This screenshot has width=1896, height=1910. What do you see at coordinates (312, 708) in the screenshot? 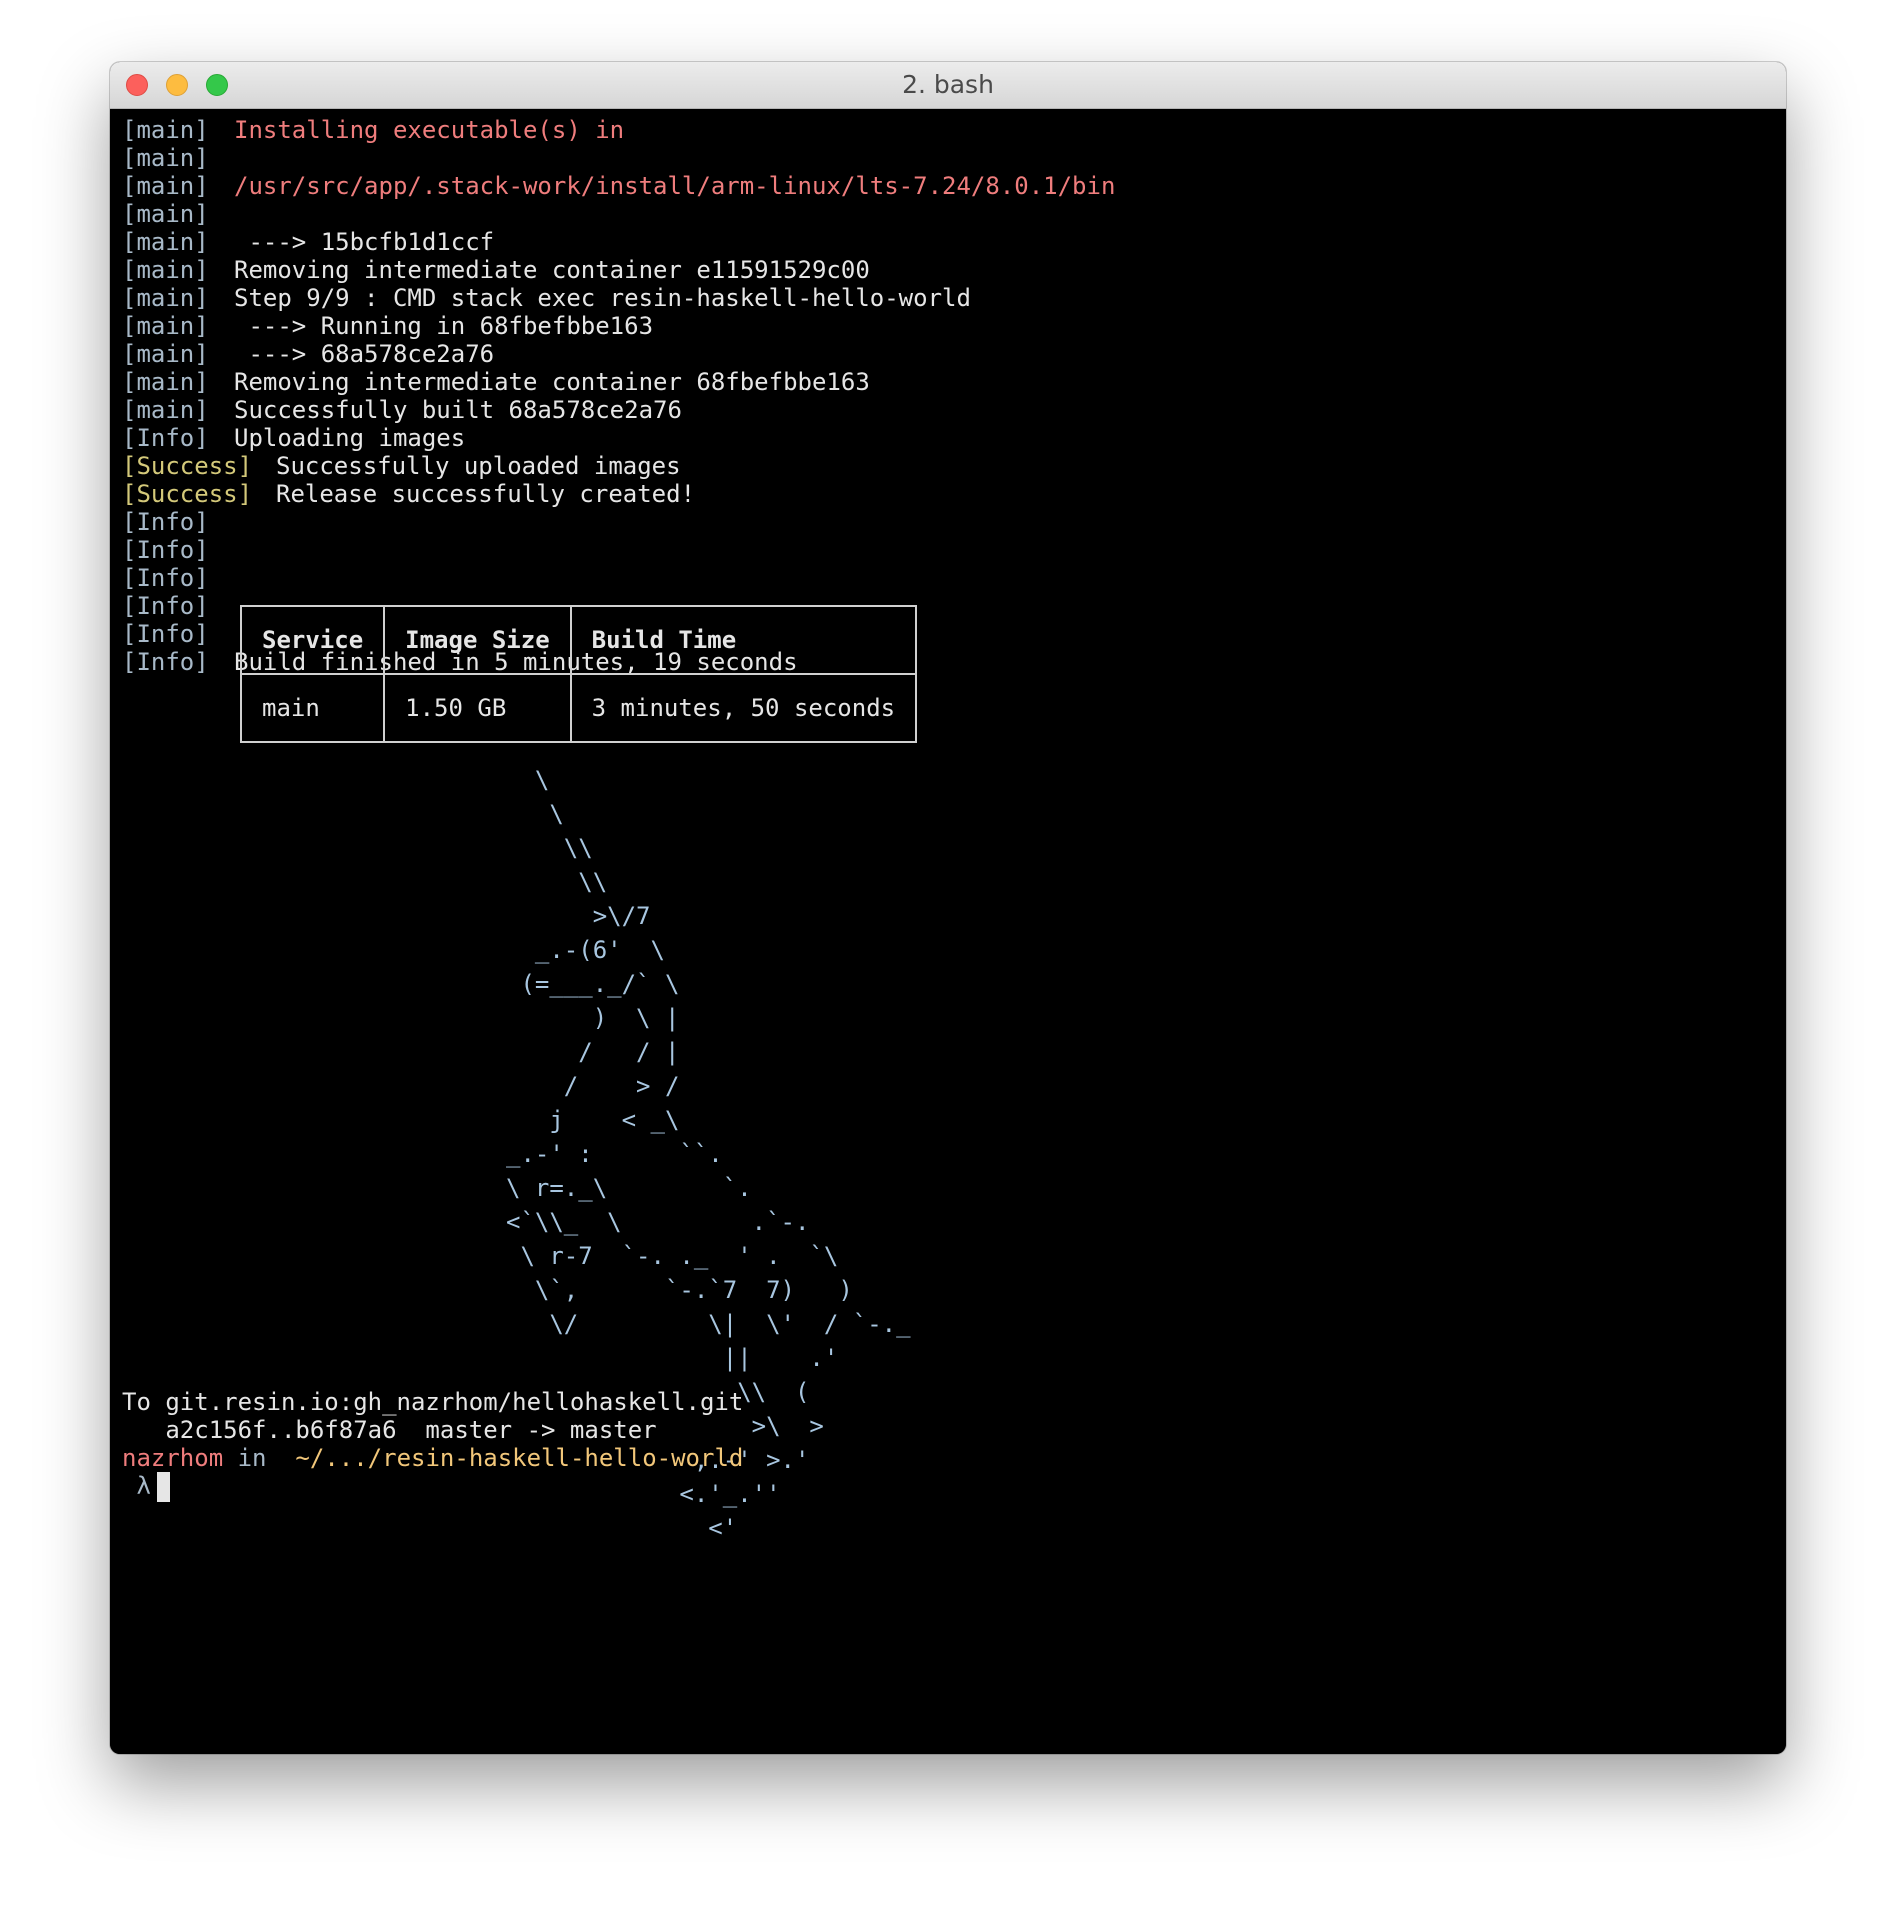
I see `table-cell-service: main` at bounding box center [312, 708].